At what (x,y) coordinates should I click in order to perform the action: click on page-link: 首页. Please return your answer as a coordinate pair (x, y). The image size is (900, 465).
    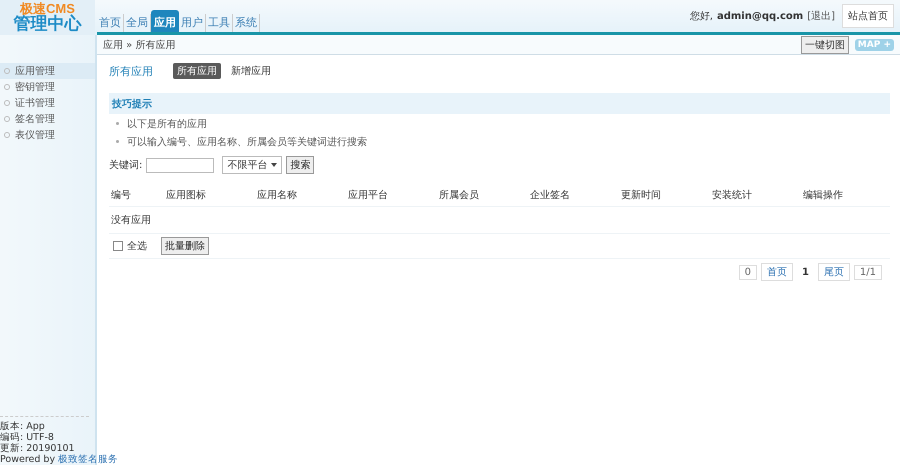
    Looking at the image, I should click on (776, 272).